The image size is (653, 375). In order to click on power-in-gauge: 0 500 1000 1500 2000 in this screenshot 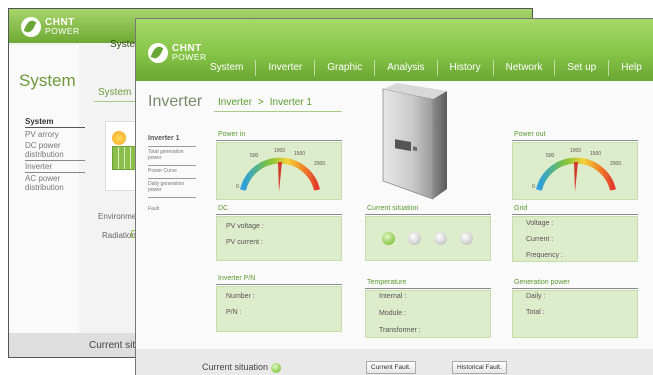, I will do `click(279, 171)`.